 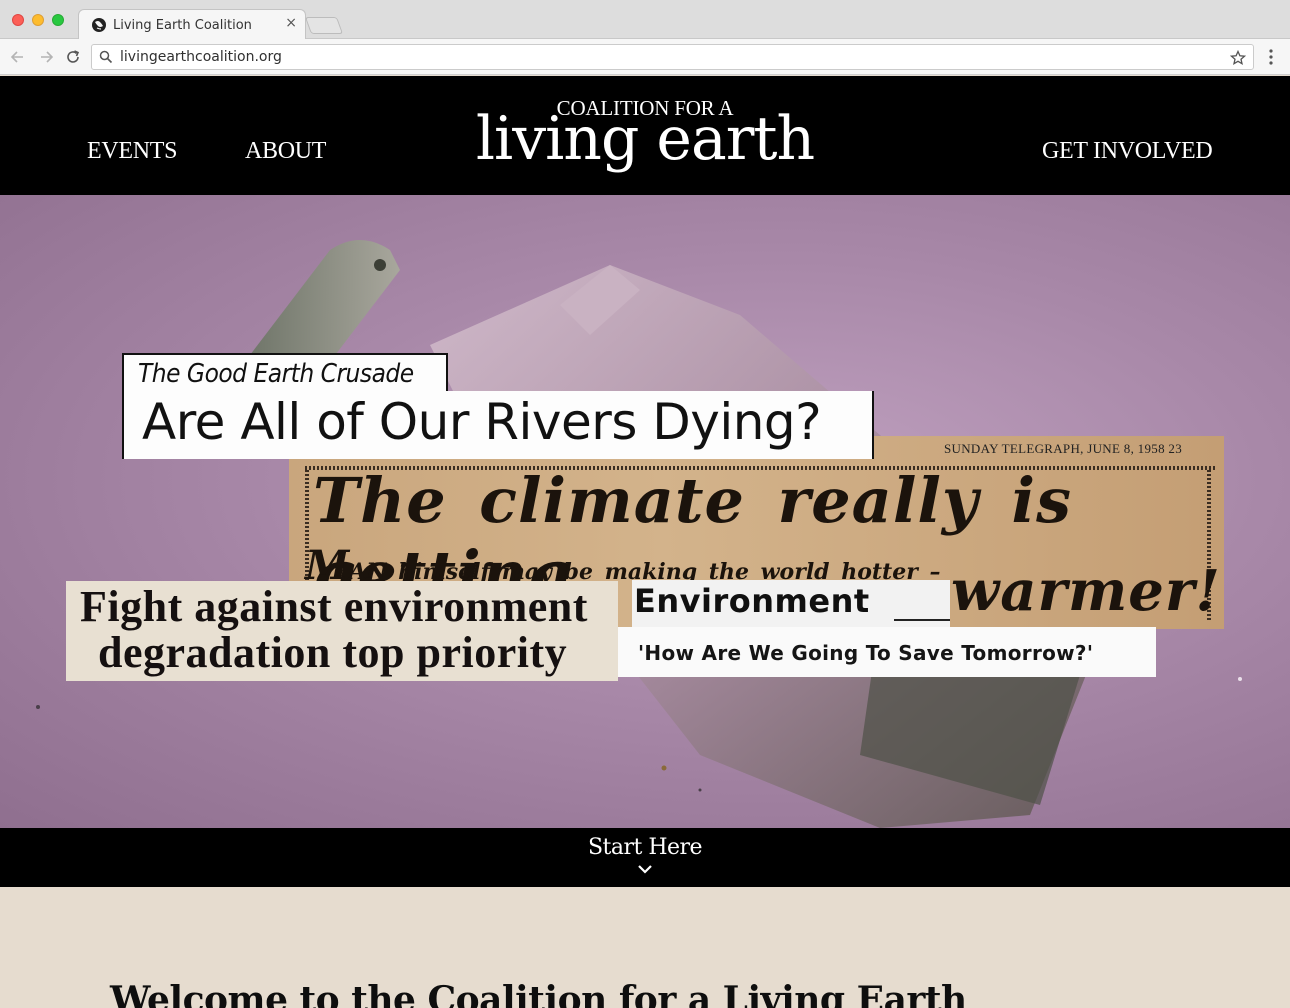 I want to click on clipping-environment-text: Environment, so click(x=752, y=601).